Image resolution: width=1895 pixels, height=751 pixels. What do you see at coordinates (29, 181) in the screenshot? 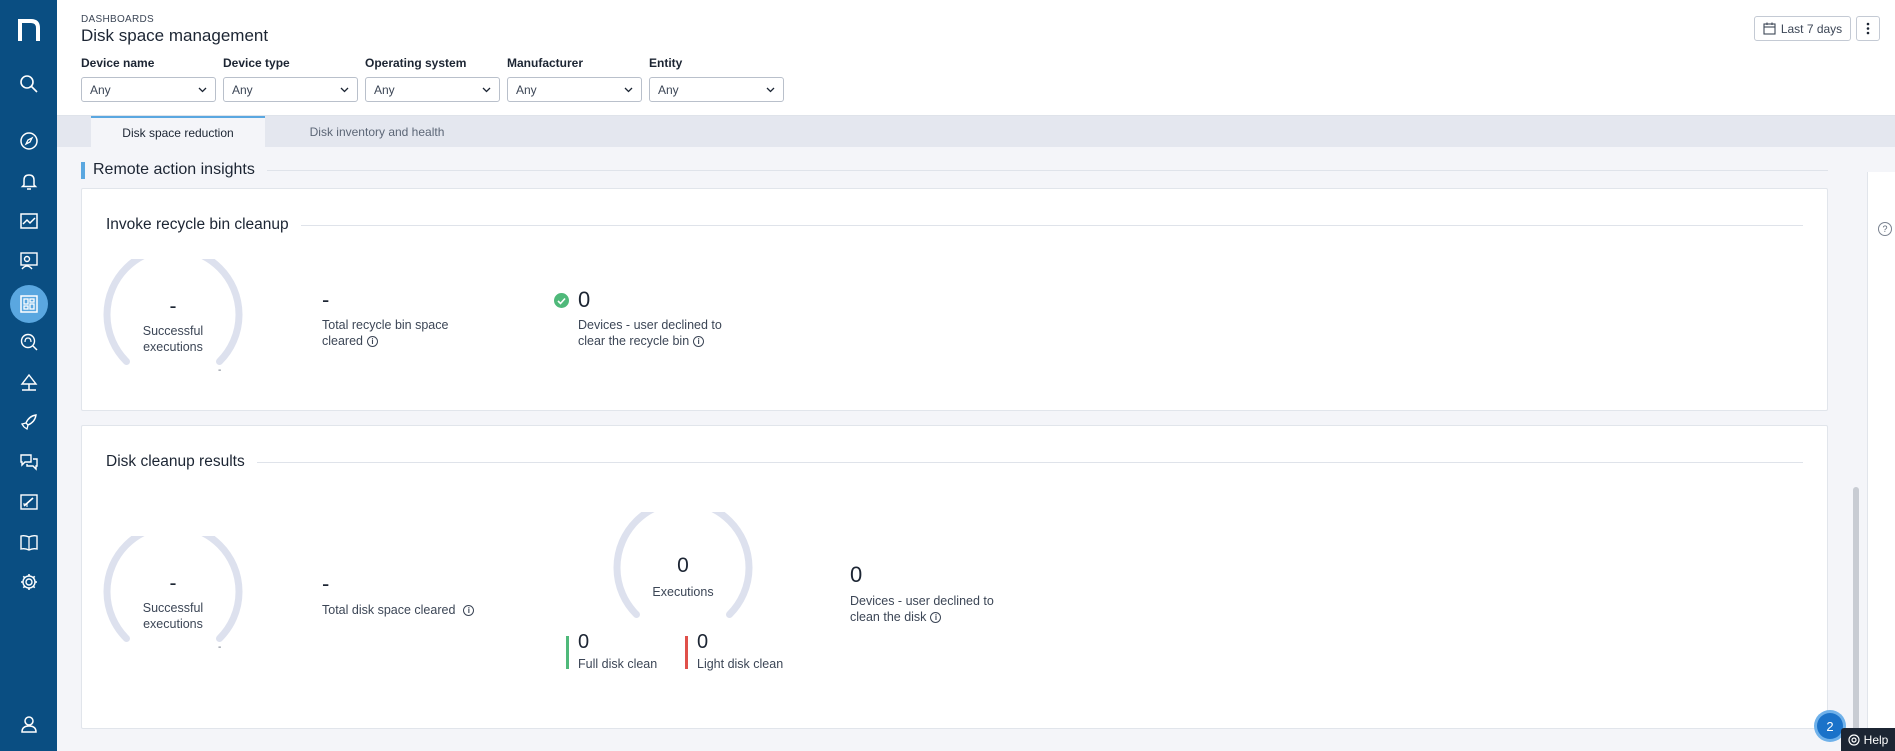
I see `bell-icon` at bounding box center [29, 181].